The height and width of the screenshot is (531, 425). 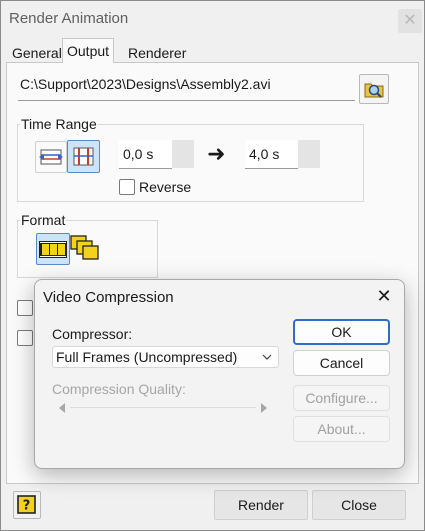 I want to click on output-file-path: C:\Support\2023\Designs\Assembly2.avi, so click(x=145, y=84).